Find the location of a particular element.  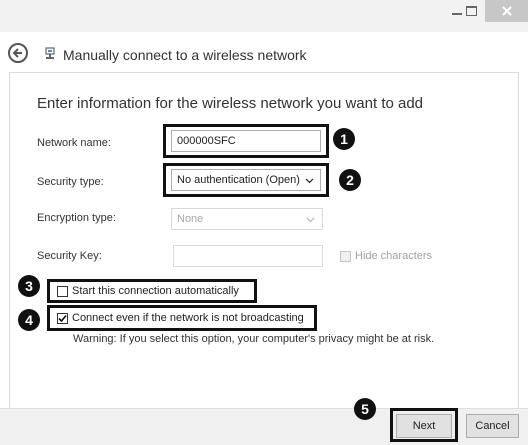

connect-broadcast-checkbox is located at coordinates (62, 318).